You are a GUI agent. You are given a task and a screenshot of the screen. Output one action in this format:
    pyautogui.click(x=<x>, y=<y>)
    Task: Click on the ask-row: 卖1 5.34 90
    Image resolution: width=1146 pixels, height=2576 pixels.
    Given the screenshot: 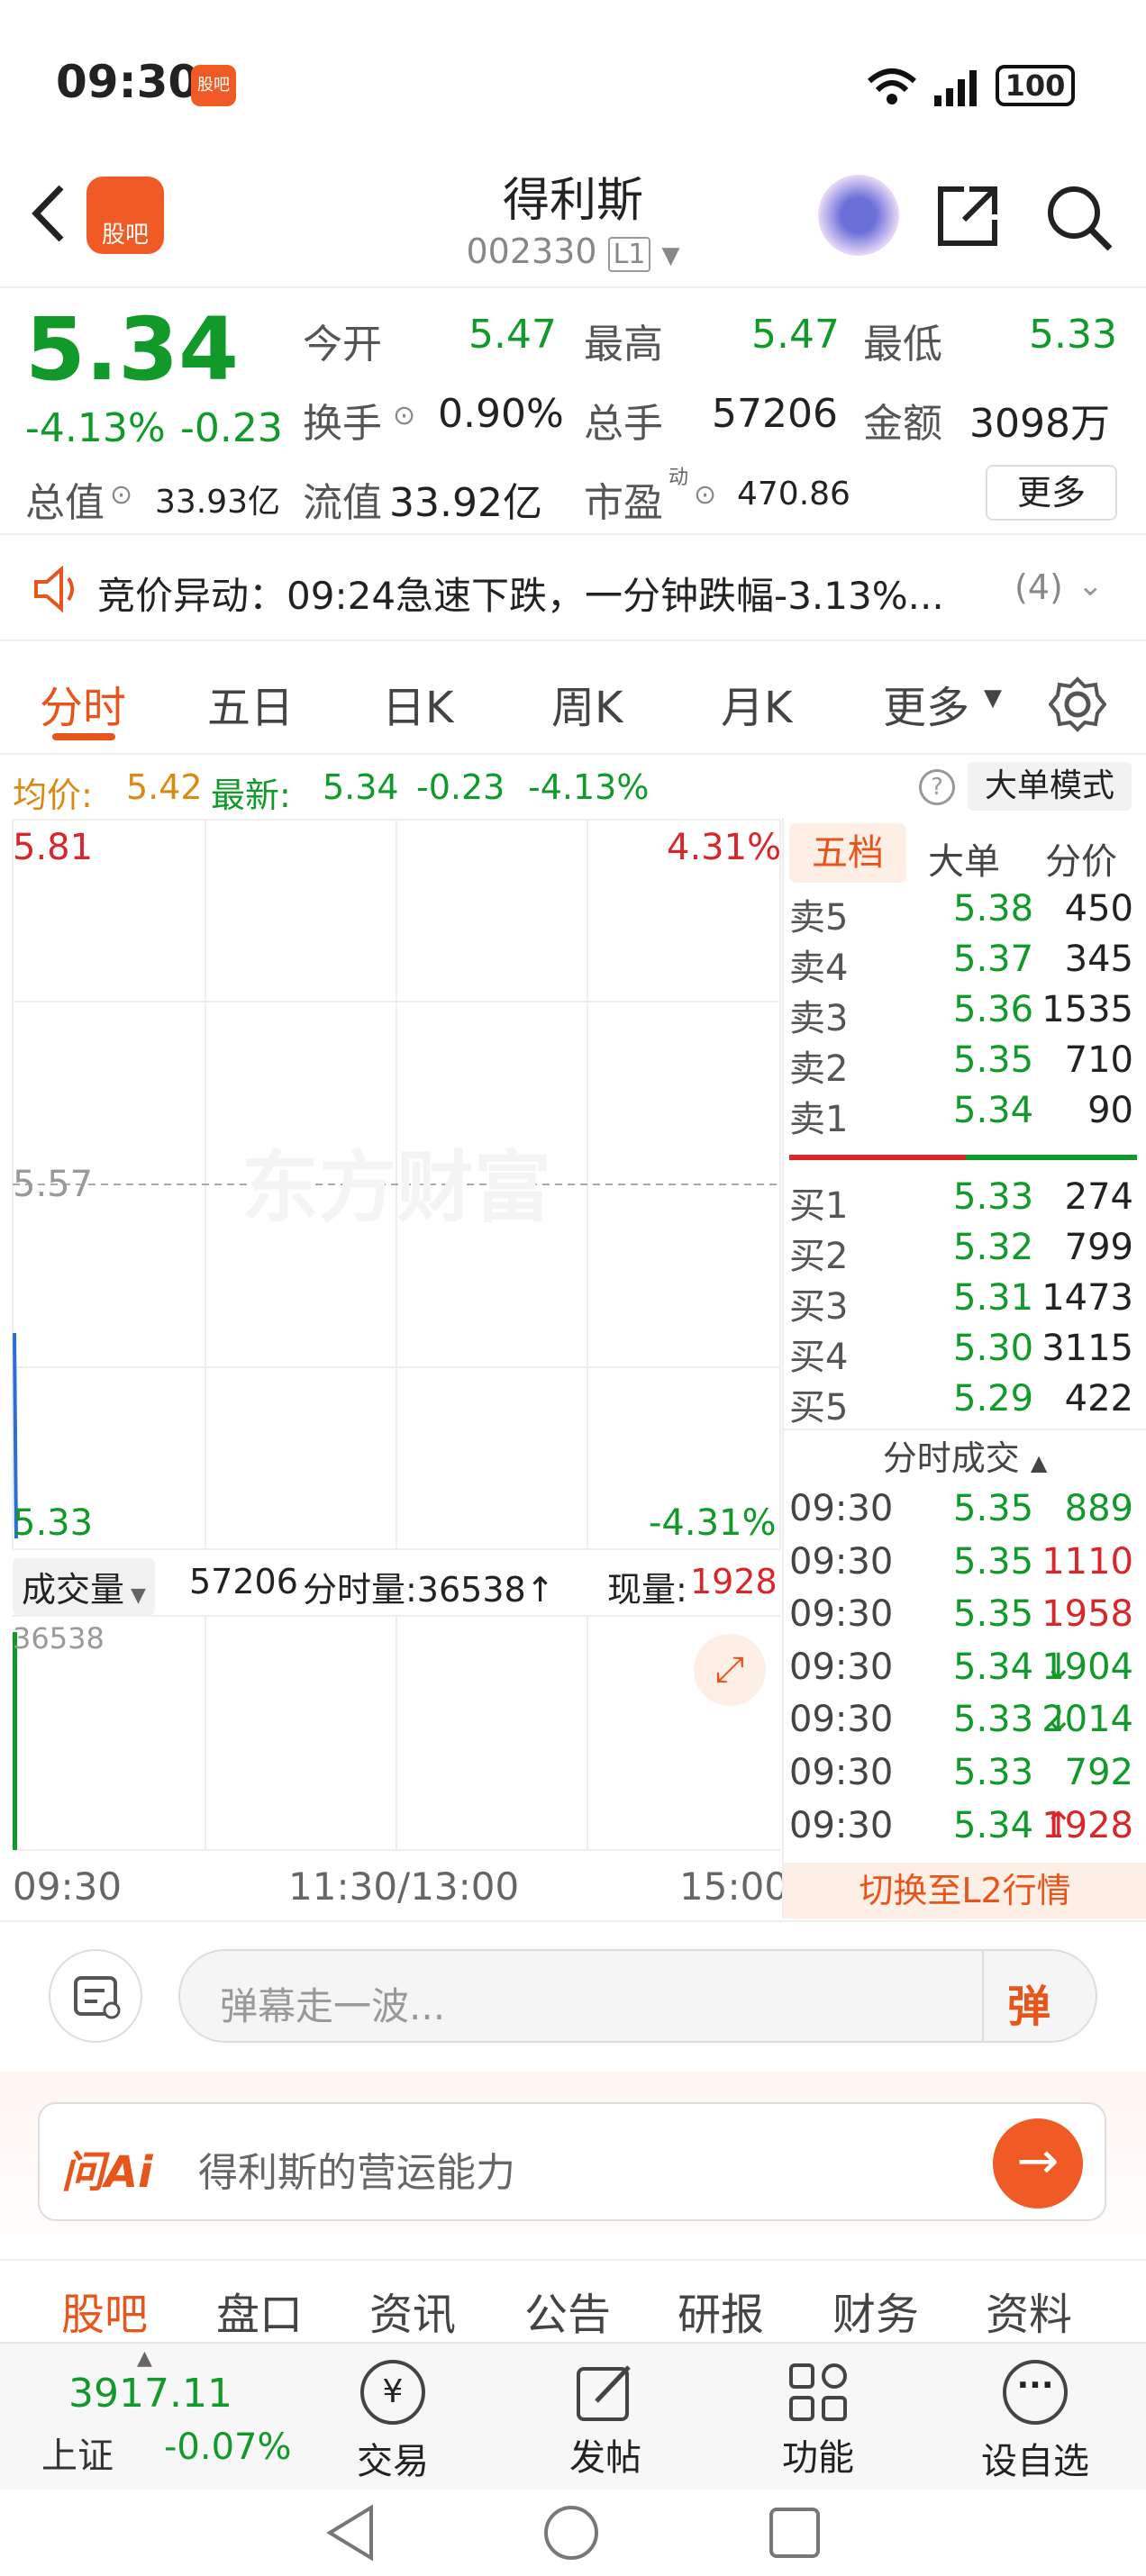 What is the action you would take?
    pyautogui.click(x=966, y=1115)
    